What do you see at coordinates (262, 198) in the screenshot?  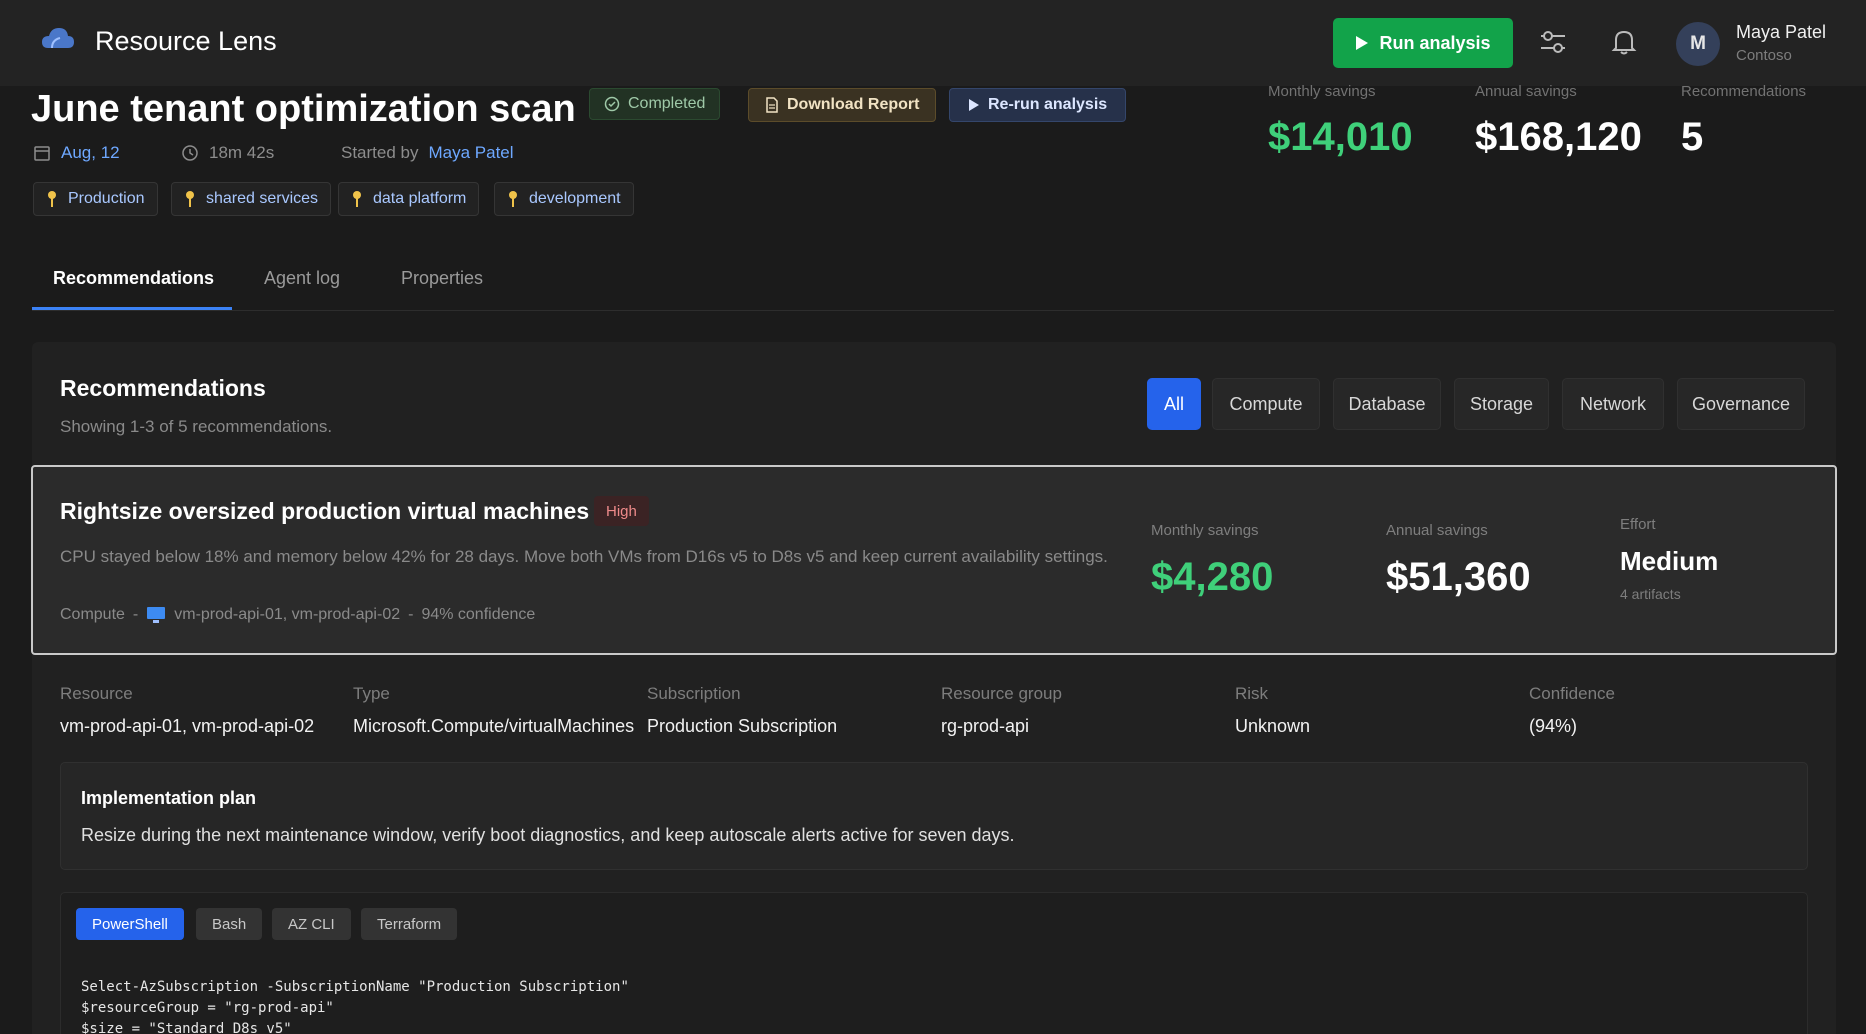 I see `tag-label: shared services` at bounding box center [262, 198].